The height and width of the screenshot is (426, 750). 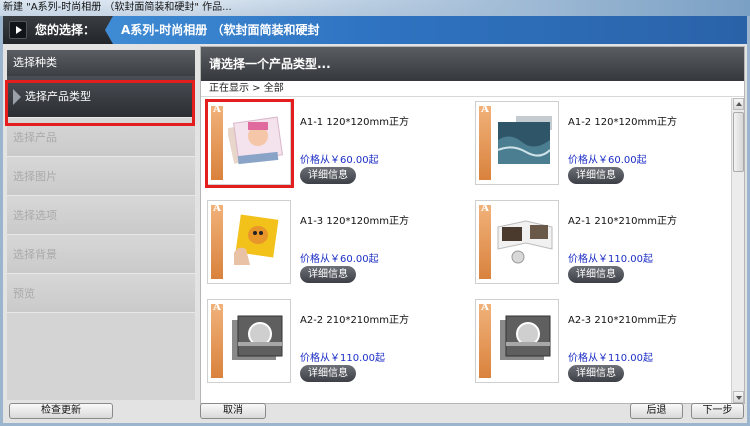 I want to click on product-card: A A1-2 120*120mm正方 价格从￥60.00起 详细信息, so click(x=599, y=146).